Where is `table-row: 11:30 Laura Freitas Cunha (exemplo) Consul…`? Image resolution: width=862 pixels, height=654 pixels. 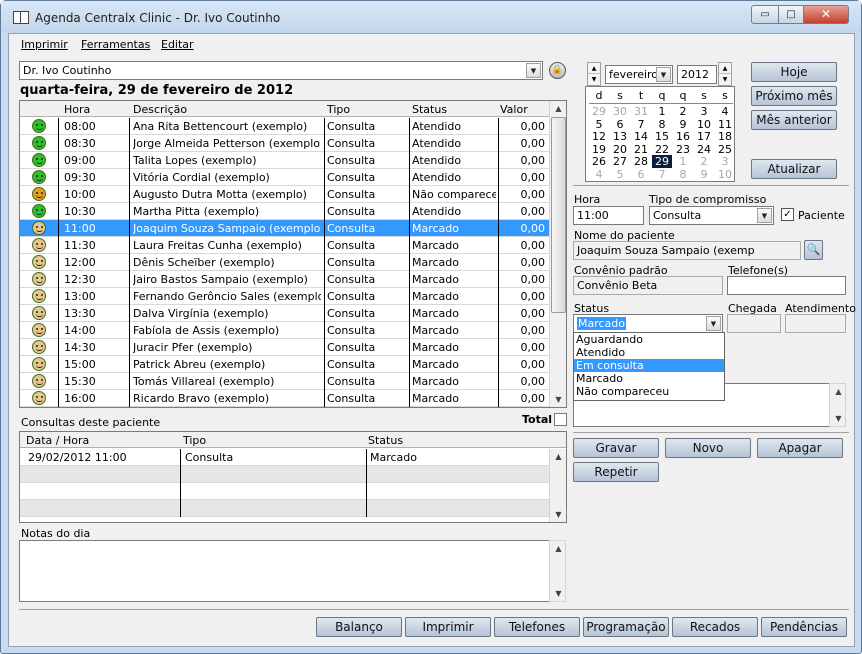 table-row: 11:30 Laura Freitas Cunha (exemplo) Consul… is located at coordinates (284, 245).